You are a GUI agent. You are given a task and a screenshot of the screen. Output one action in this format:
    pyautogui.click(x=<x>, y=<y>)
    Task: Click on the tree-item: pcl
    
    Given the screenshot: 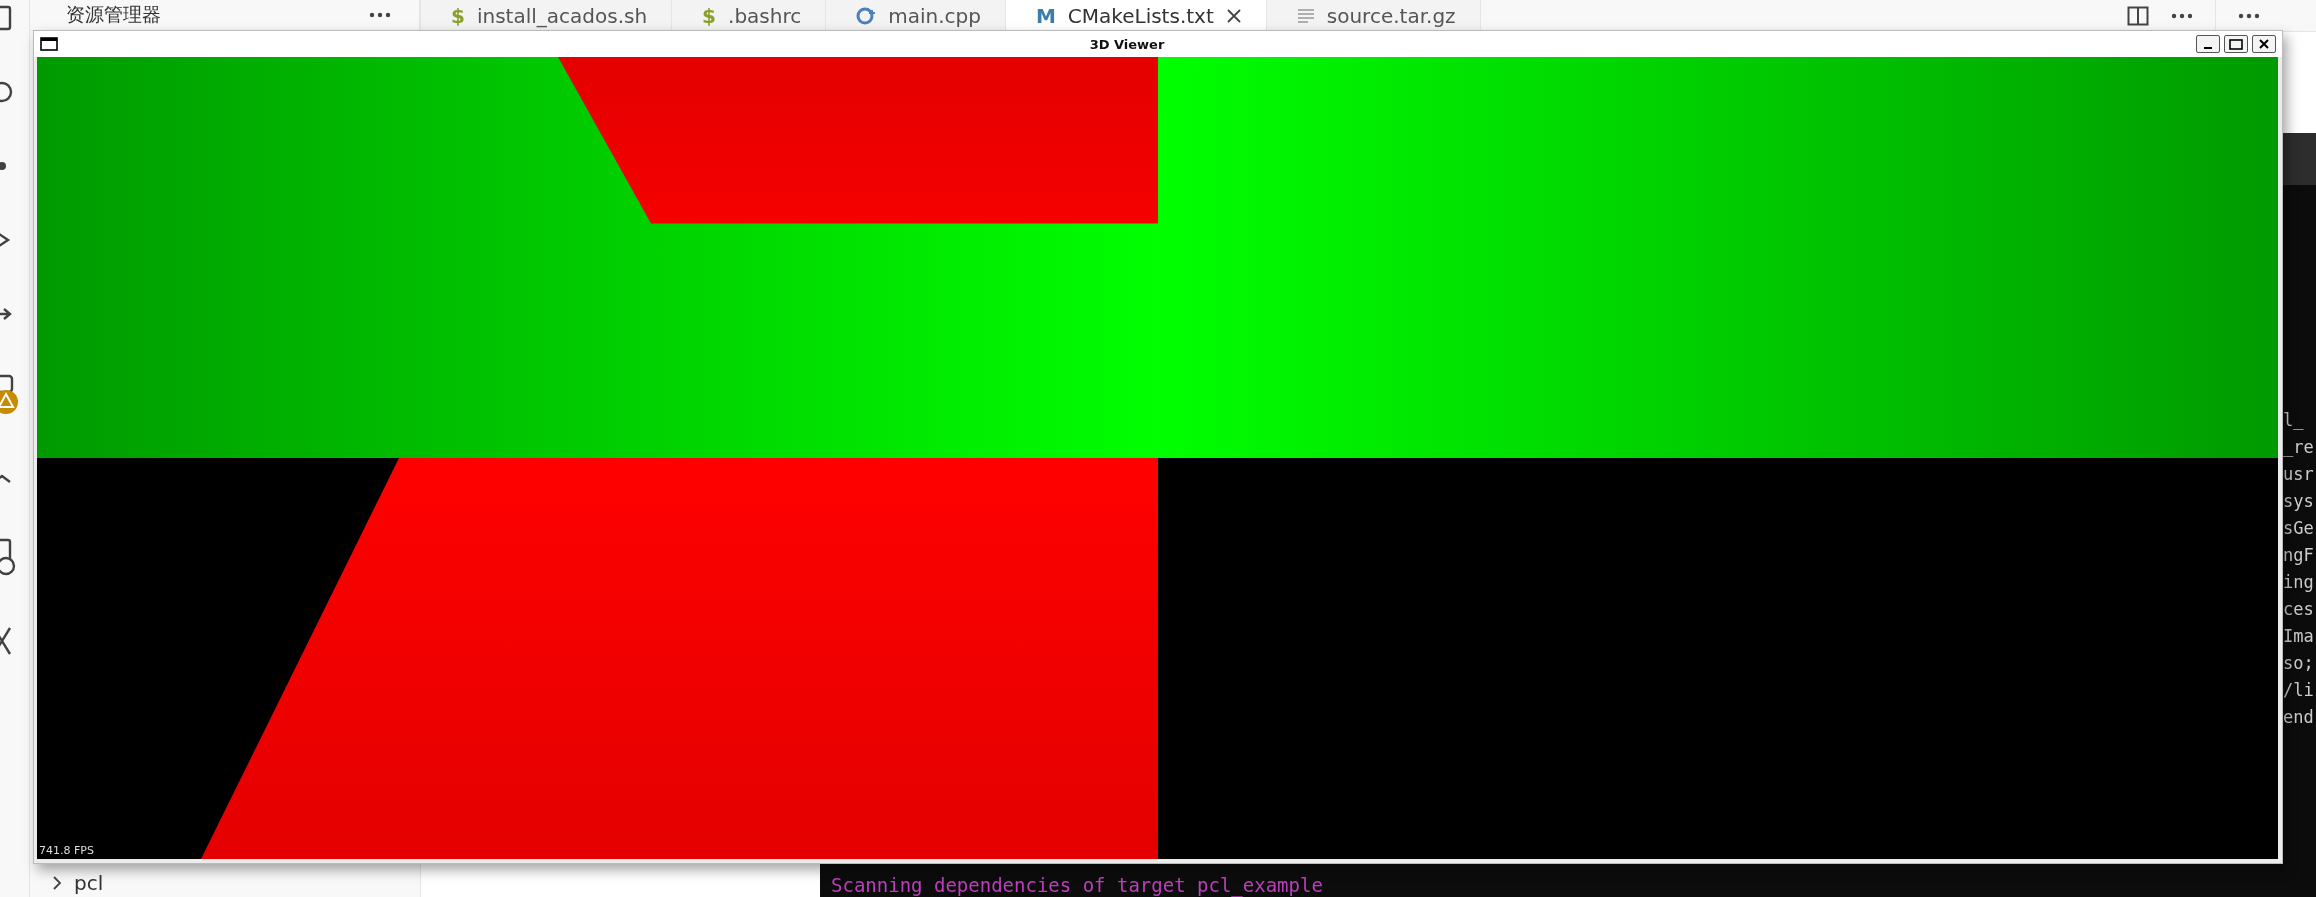 What is the action you would take?
    pyautogui.click(x=89, y=883)
    